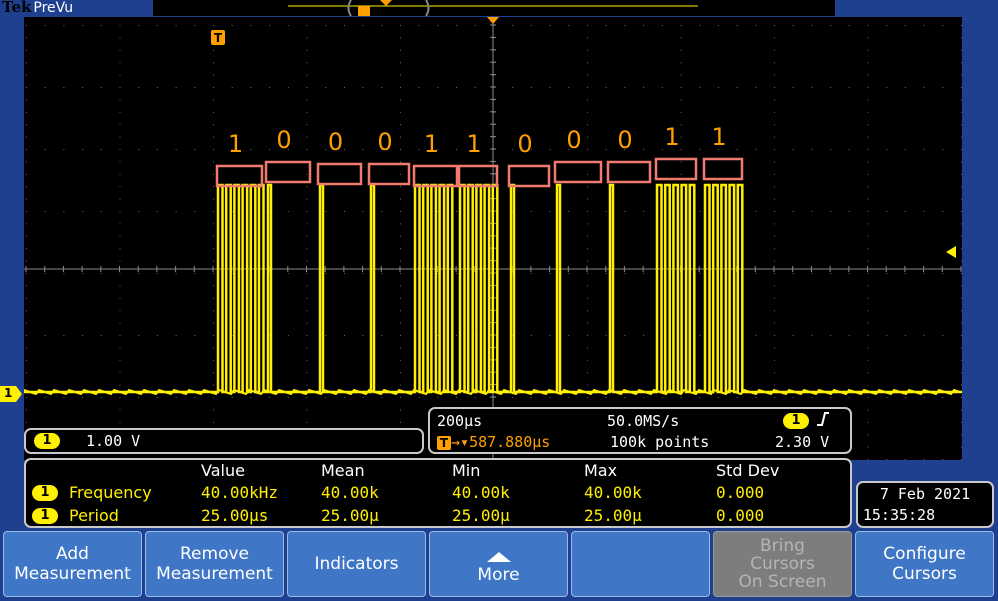 Image resolution: width=998 pixels, height=601 pixels. I want to click on record-length: 100k points, so click(660, 442).